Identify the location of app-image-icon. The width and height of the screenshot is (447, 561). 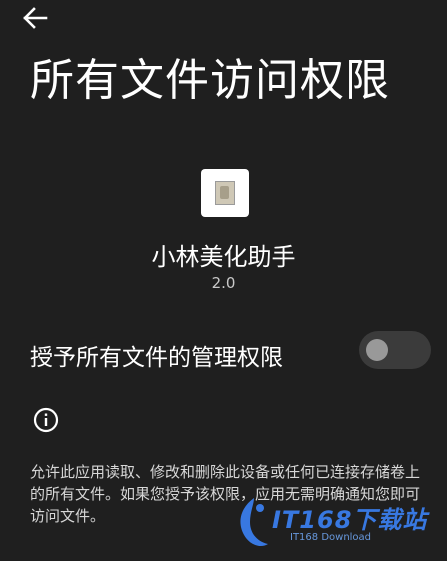
(225, 193).